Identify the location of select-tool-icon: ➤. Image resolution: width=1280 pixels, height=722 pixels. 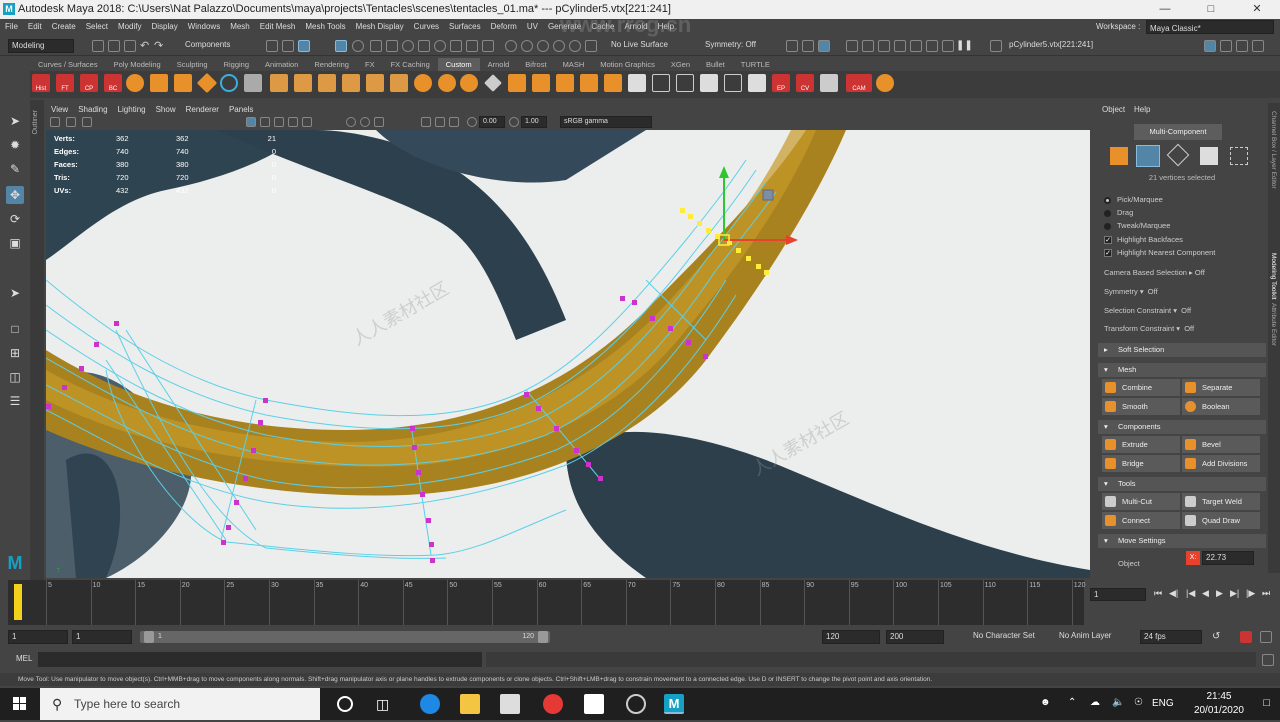
(15, 121).